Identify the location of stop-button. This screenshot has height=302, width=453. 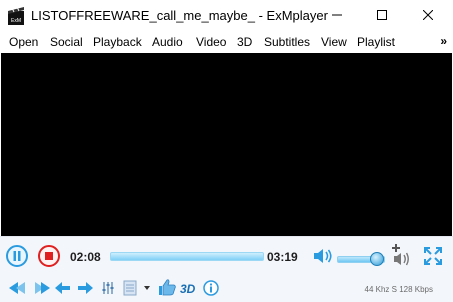
(49, 256).